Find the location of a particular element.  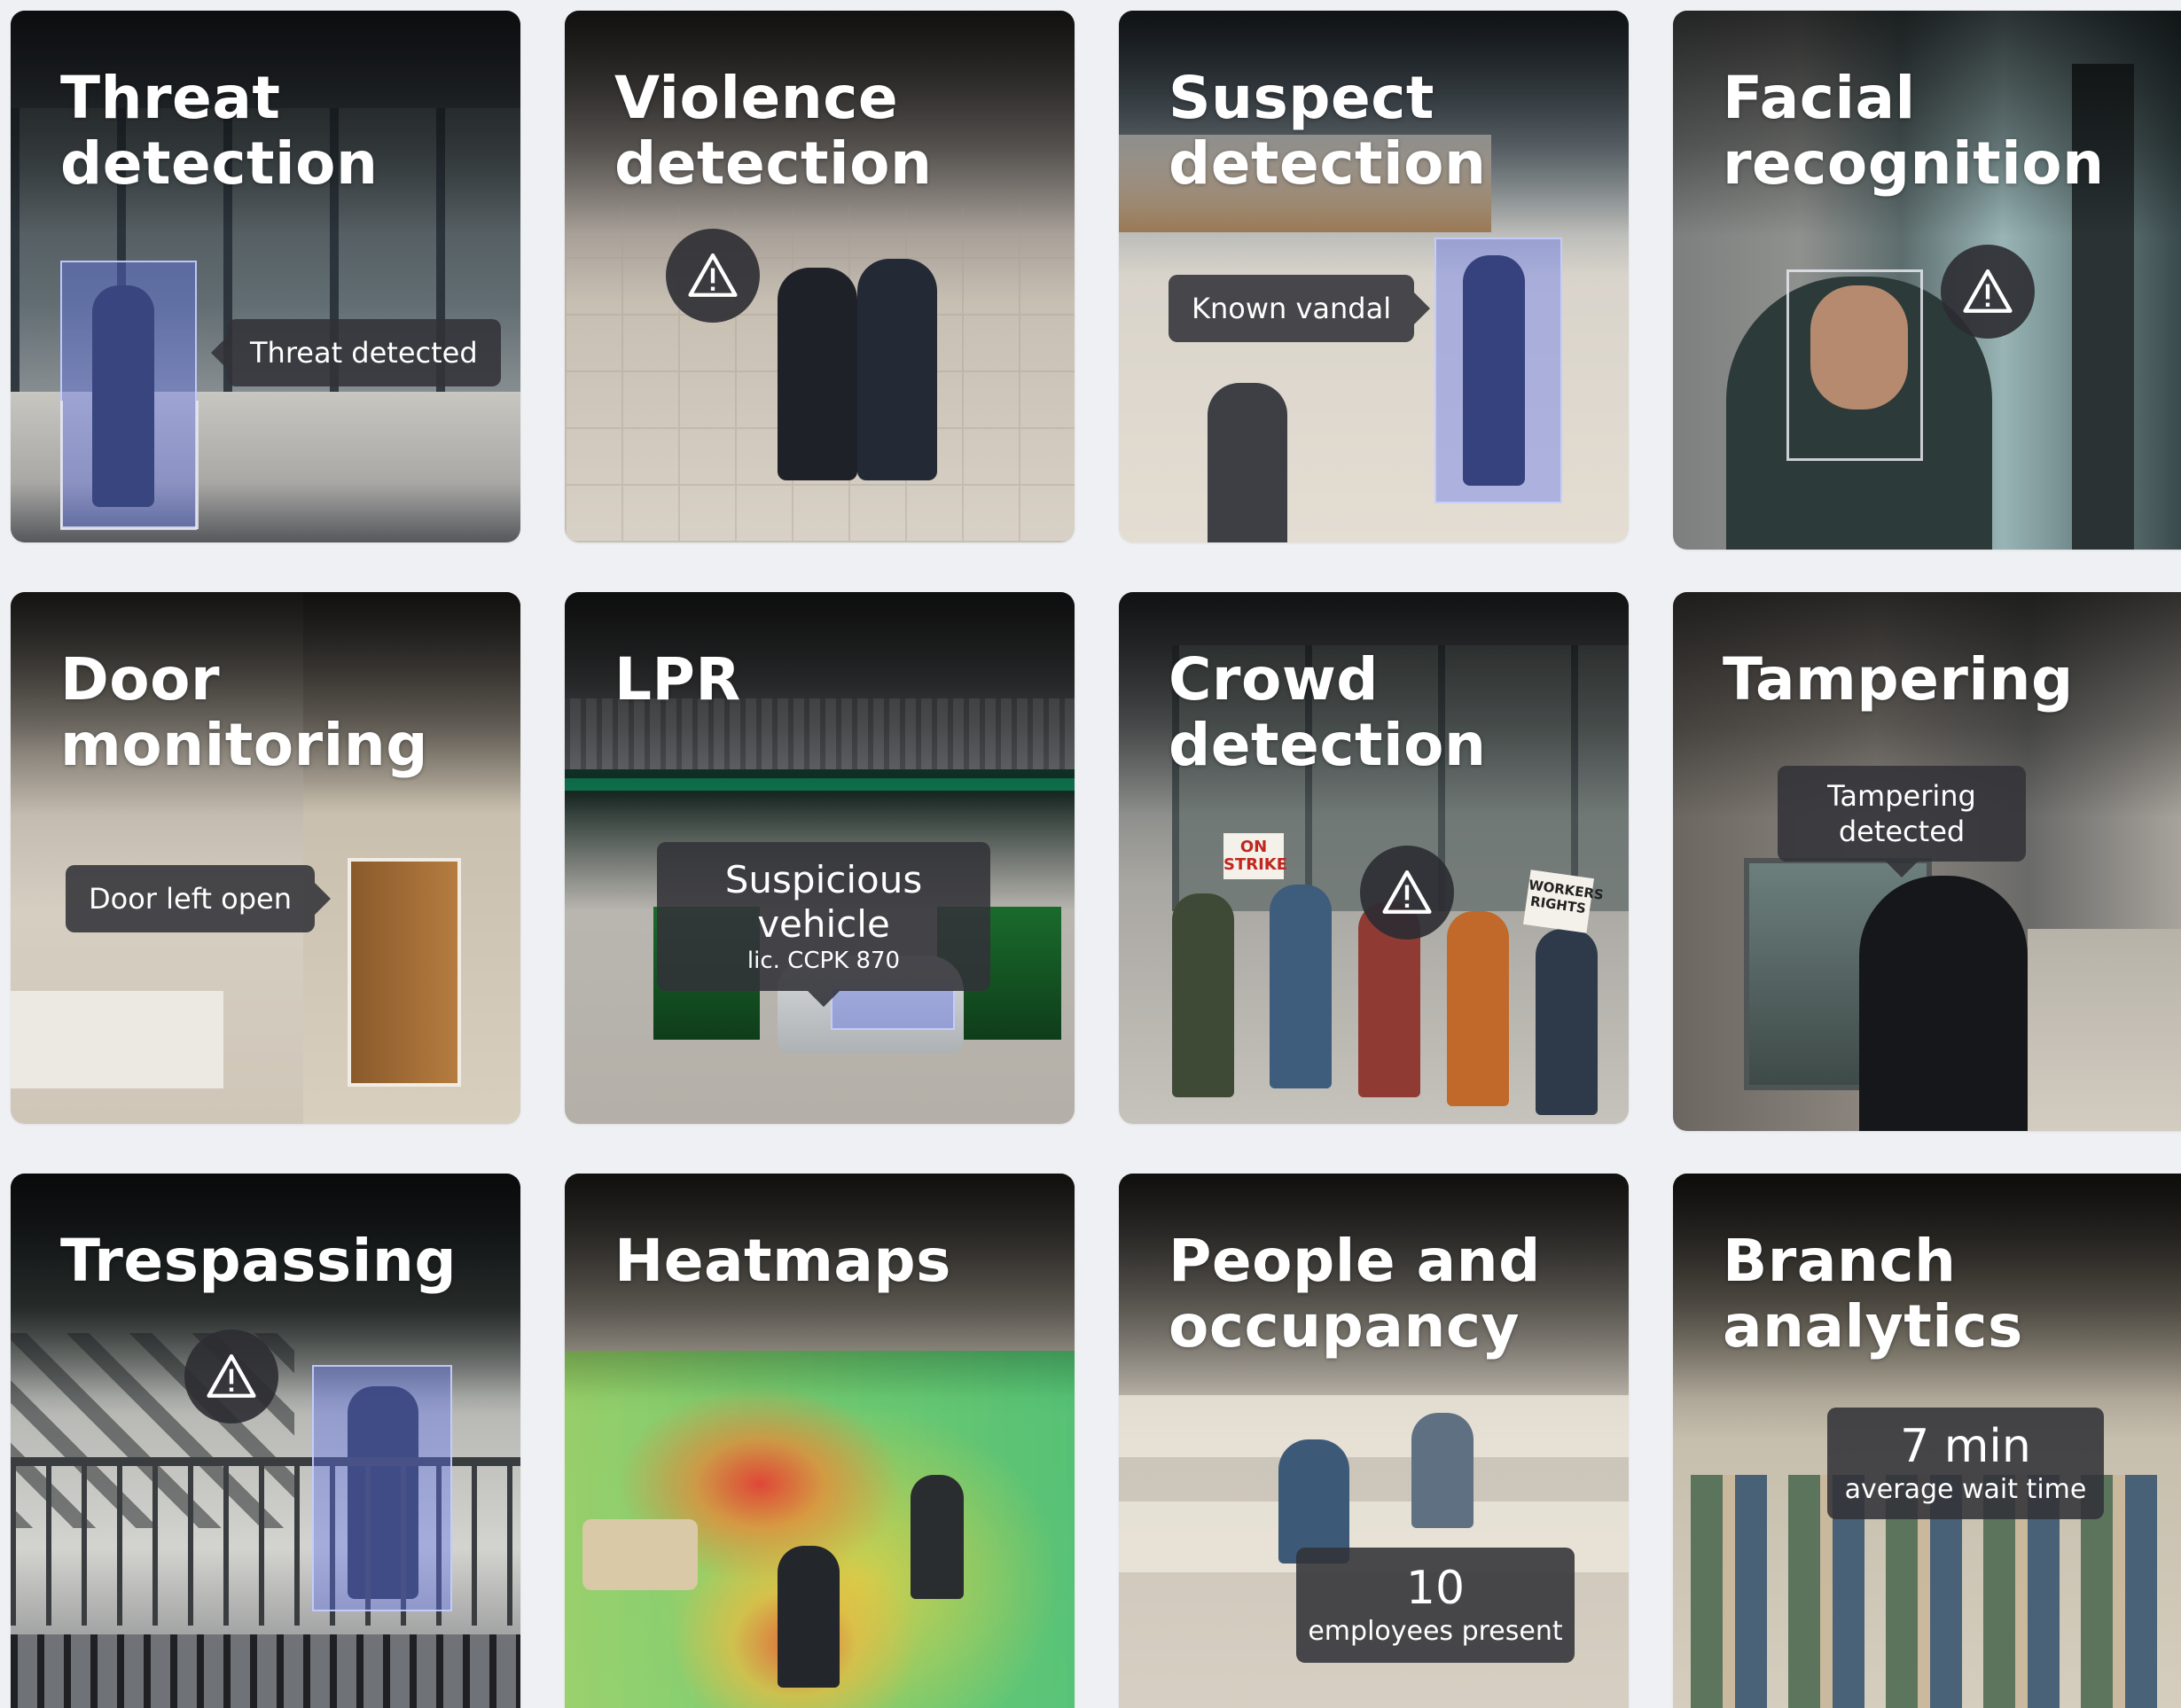

wait-time-label: 7 min average wait time is located at coordinates (1966, 1464).